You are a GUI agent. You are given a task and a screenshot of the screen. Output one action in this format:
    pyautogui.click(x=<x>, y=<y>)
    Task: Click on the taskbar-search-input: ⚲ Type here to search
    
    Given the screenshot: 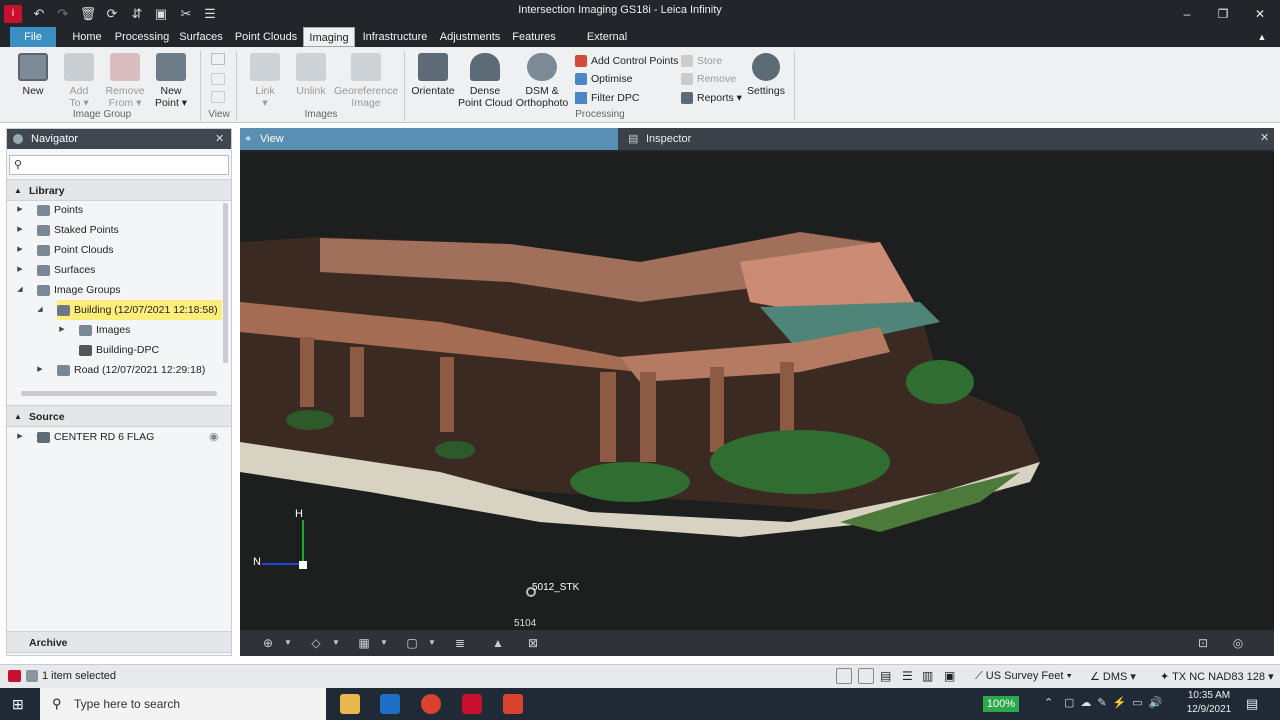 What is the action you would take?
    pyautogui.click(x=183, y=704)
    